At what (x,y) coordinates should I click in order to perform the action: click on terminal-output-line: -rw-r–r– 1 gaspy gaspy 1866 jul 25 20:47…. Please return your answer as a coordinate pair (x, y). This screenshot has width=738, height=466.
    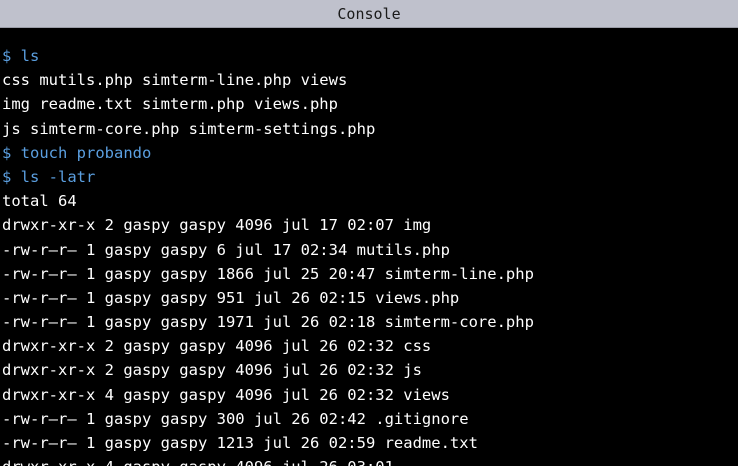
    Looking at the image, I should click on (268, 273).